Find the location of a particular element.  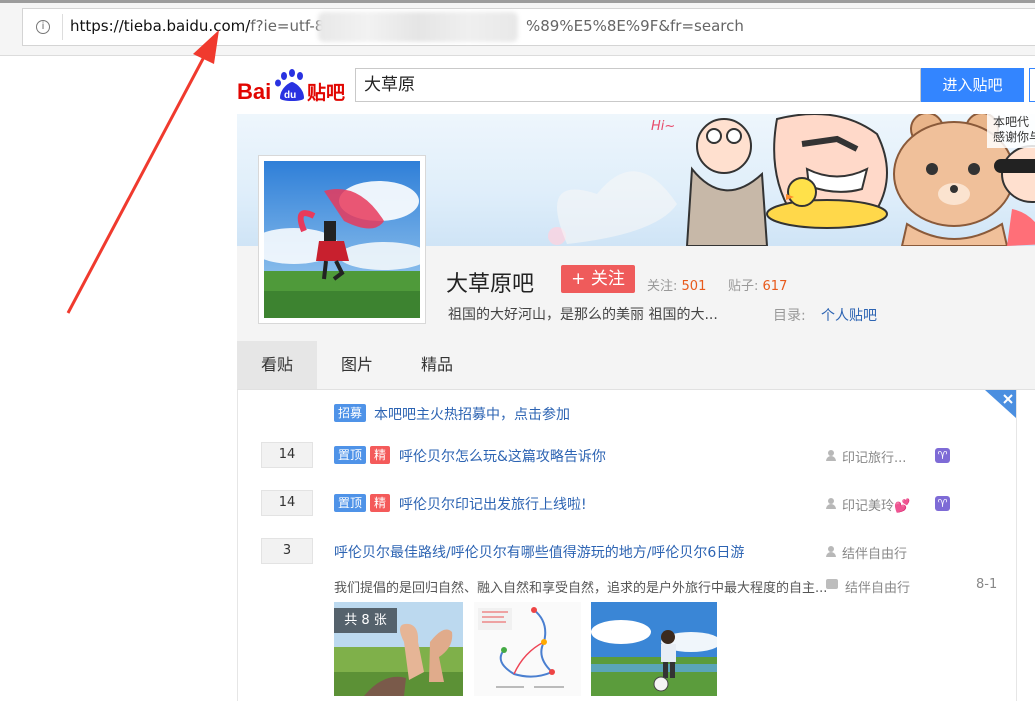

svg-text: Hi~ is located at coordinates (663, 126).